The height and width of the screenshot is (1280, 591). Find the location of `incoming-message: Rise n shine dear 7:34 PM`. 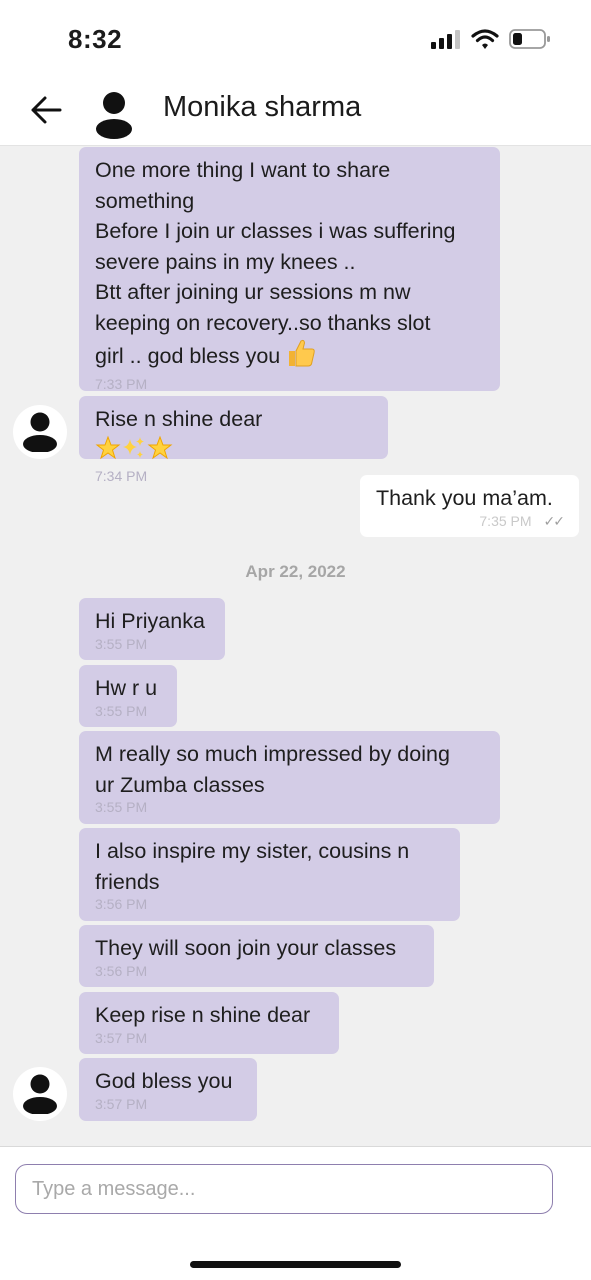

incoming-message: Rise n shine dear 7:34 PM is located at coordinates (233, 440).